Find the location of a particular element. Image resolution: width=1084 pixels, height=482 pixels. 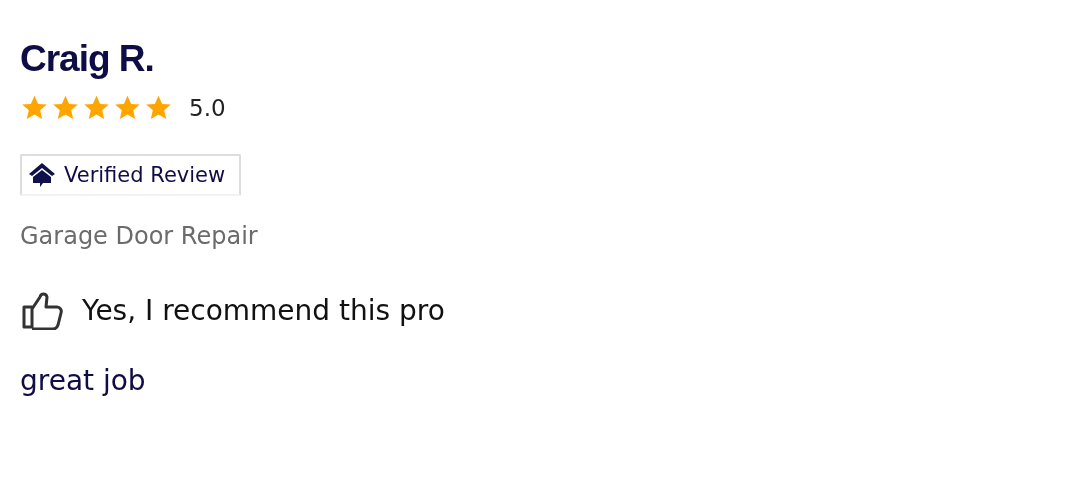

review-comment: great job is located at coordinates (83, 380).